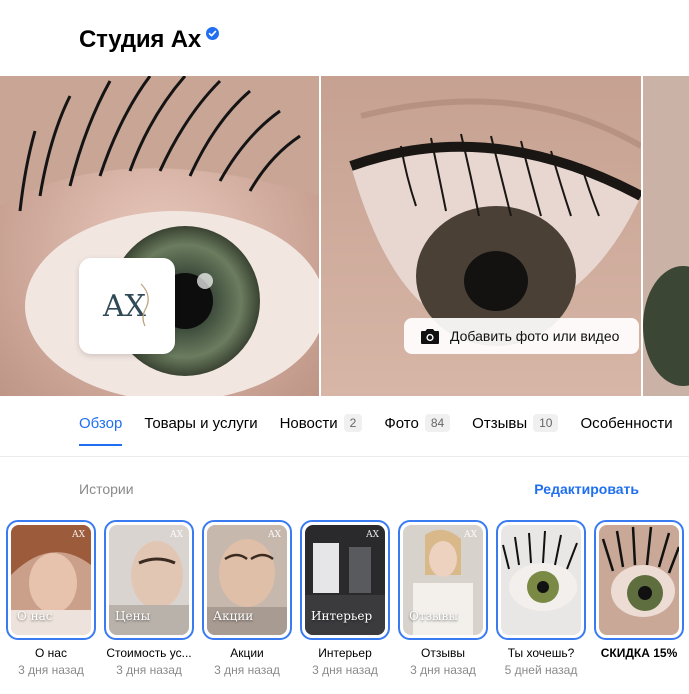 The width and height of the screenshot is (689, 694). What do you see at coordinates (212, 33) in the screenshot?
I see `verified-badge-icon` at bounding box center [212, 33].